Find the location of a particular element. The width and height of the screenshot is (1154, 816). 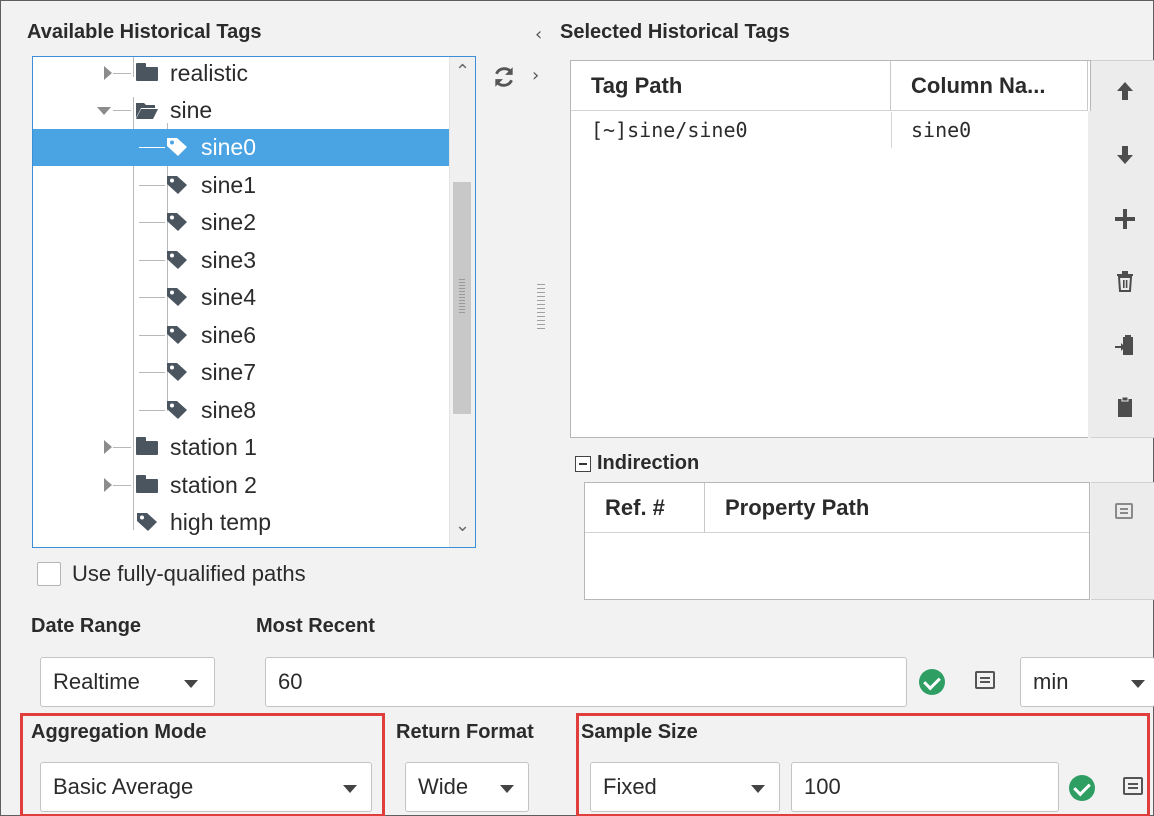

date-range-dropdown: Realtime is located at coordinates (127, 682).